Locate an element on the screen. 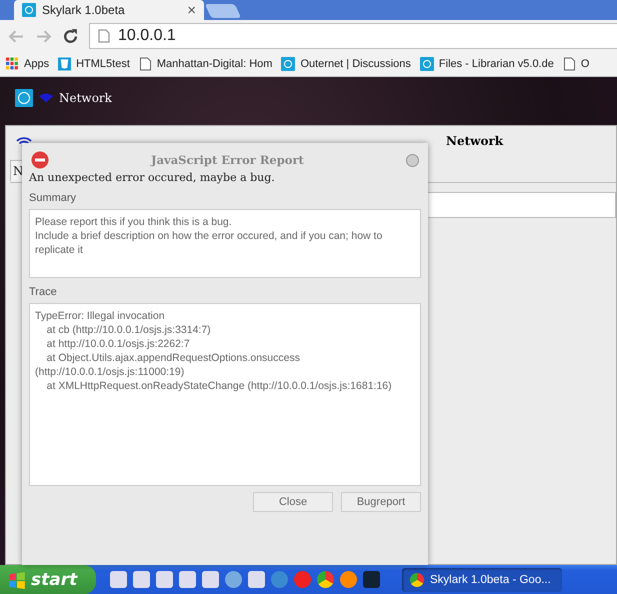  error-icon is located at coordinates (40, 160).